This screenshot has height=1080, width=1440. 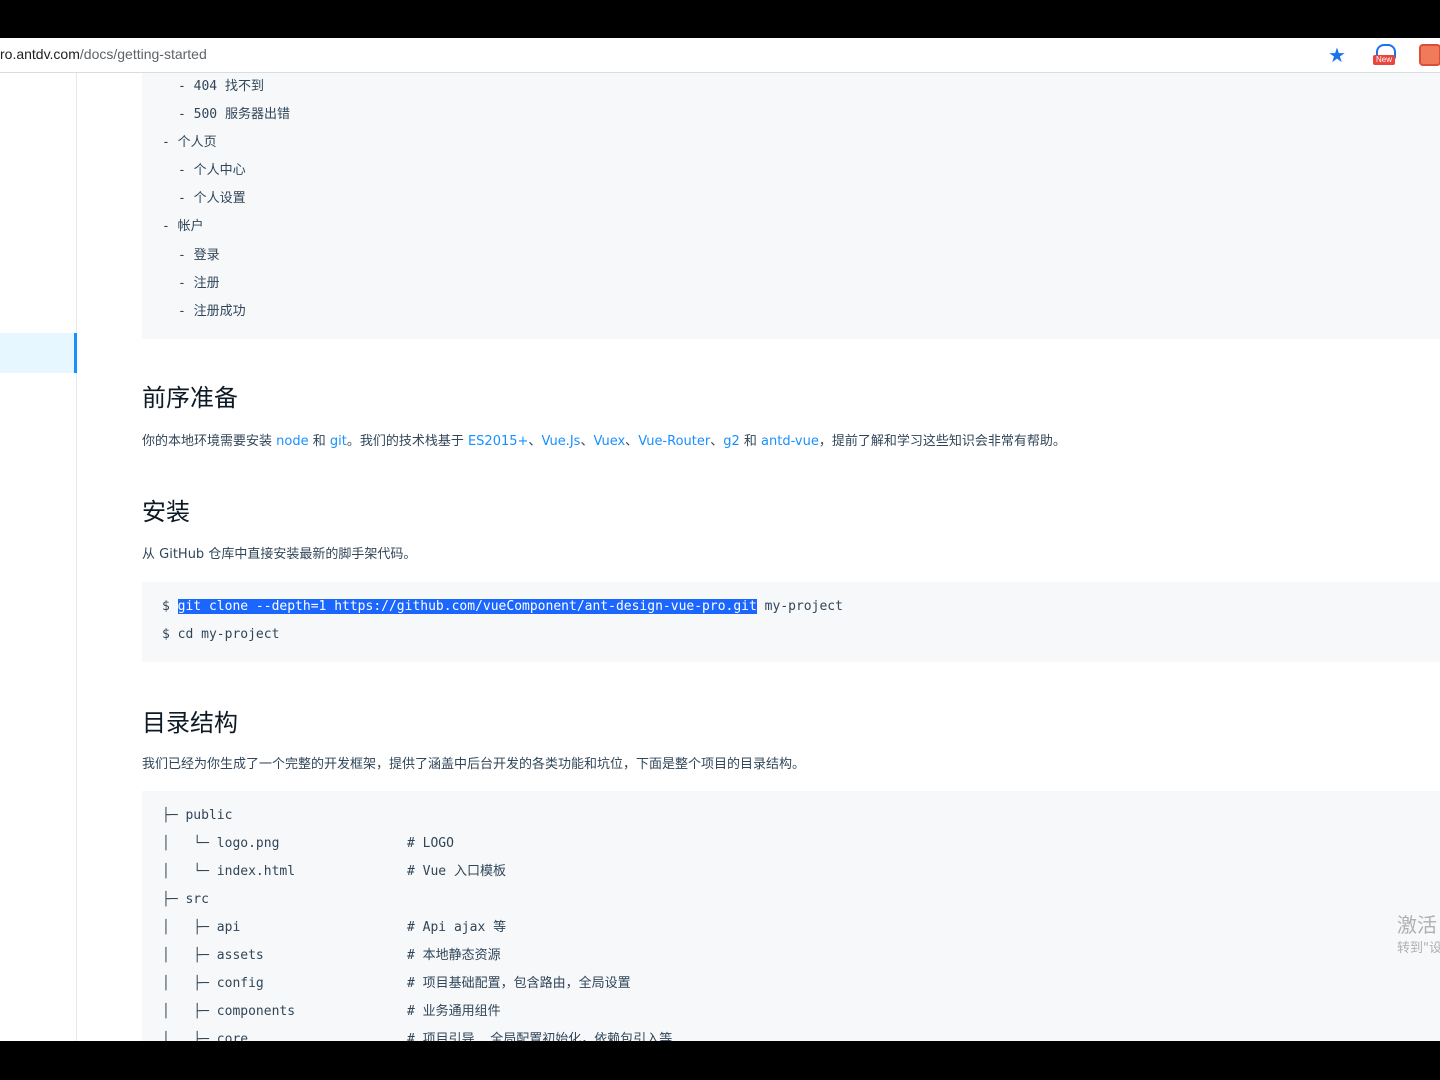 What do you see at coordinates (1384, 60) in the screenshot?
I see `new-badge: New` at bounding box center [1384, 60].